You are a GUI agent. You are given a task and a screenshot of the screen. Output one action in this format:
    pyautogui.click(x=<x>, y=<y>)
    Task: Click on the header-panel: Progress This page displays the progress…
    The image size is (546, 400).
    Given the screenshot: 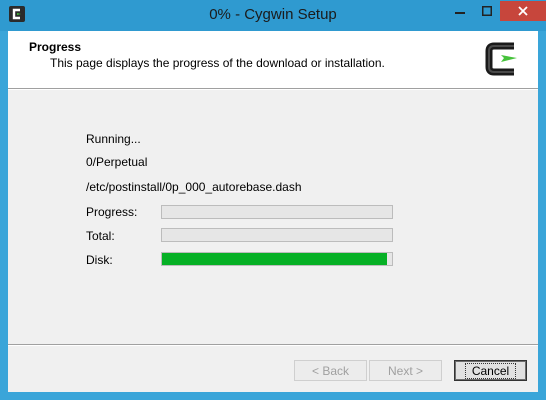 What is the action you would take?
    pyautogui.click(x=273, y=59)
    